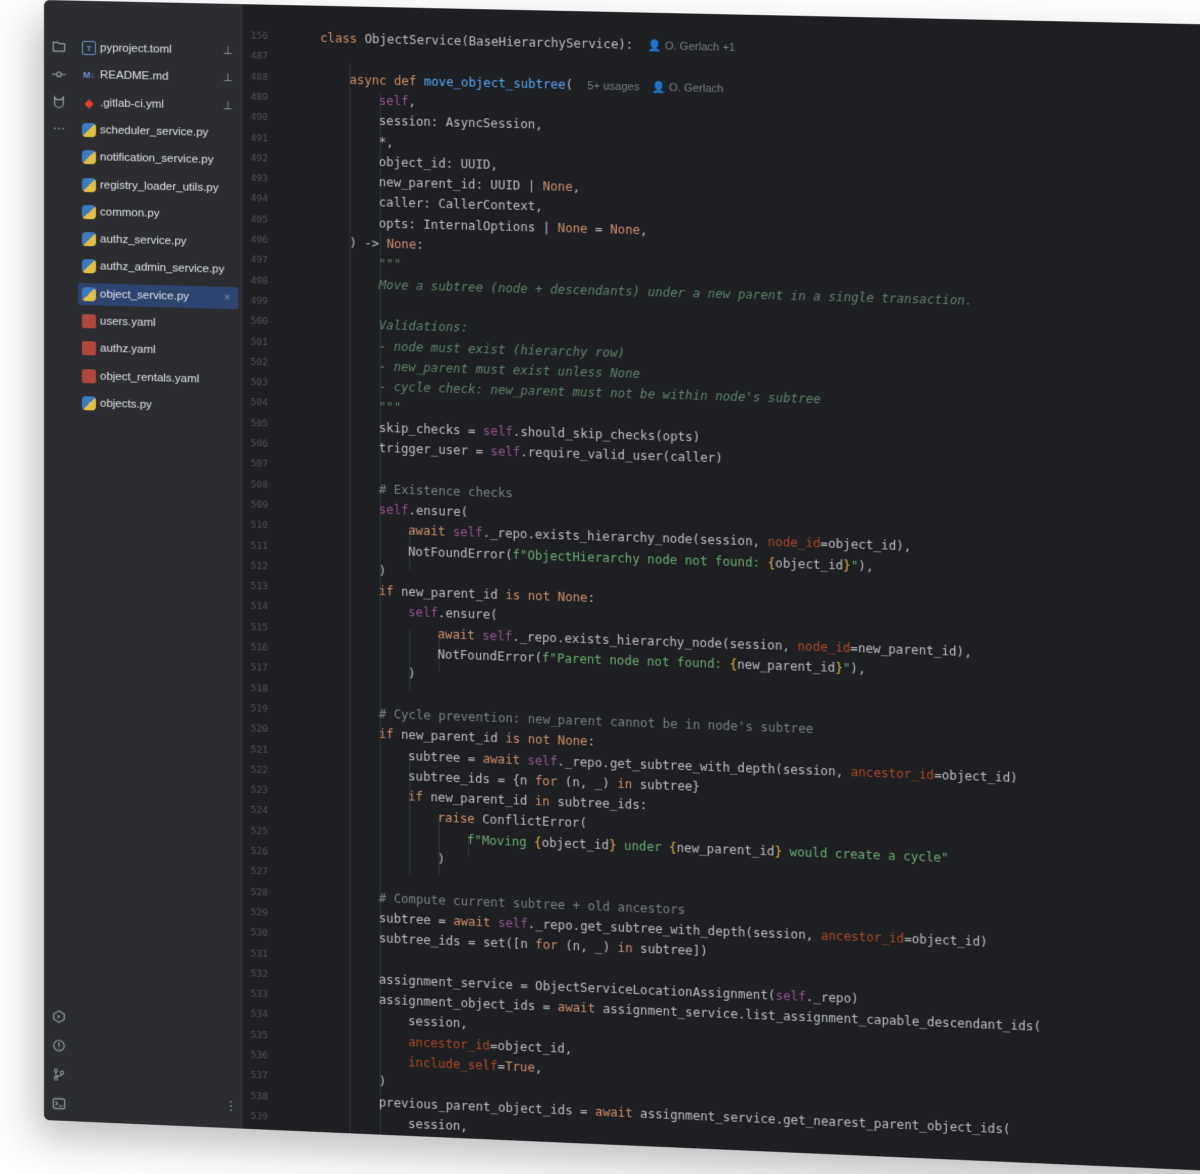 This screenshot has height=1174, width=1200. What do you see at coordinates (259, 607) in the screenshot?
I see `line-number: 514` at bounding box center [259, 607].